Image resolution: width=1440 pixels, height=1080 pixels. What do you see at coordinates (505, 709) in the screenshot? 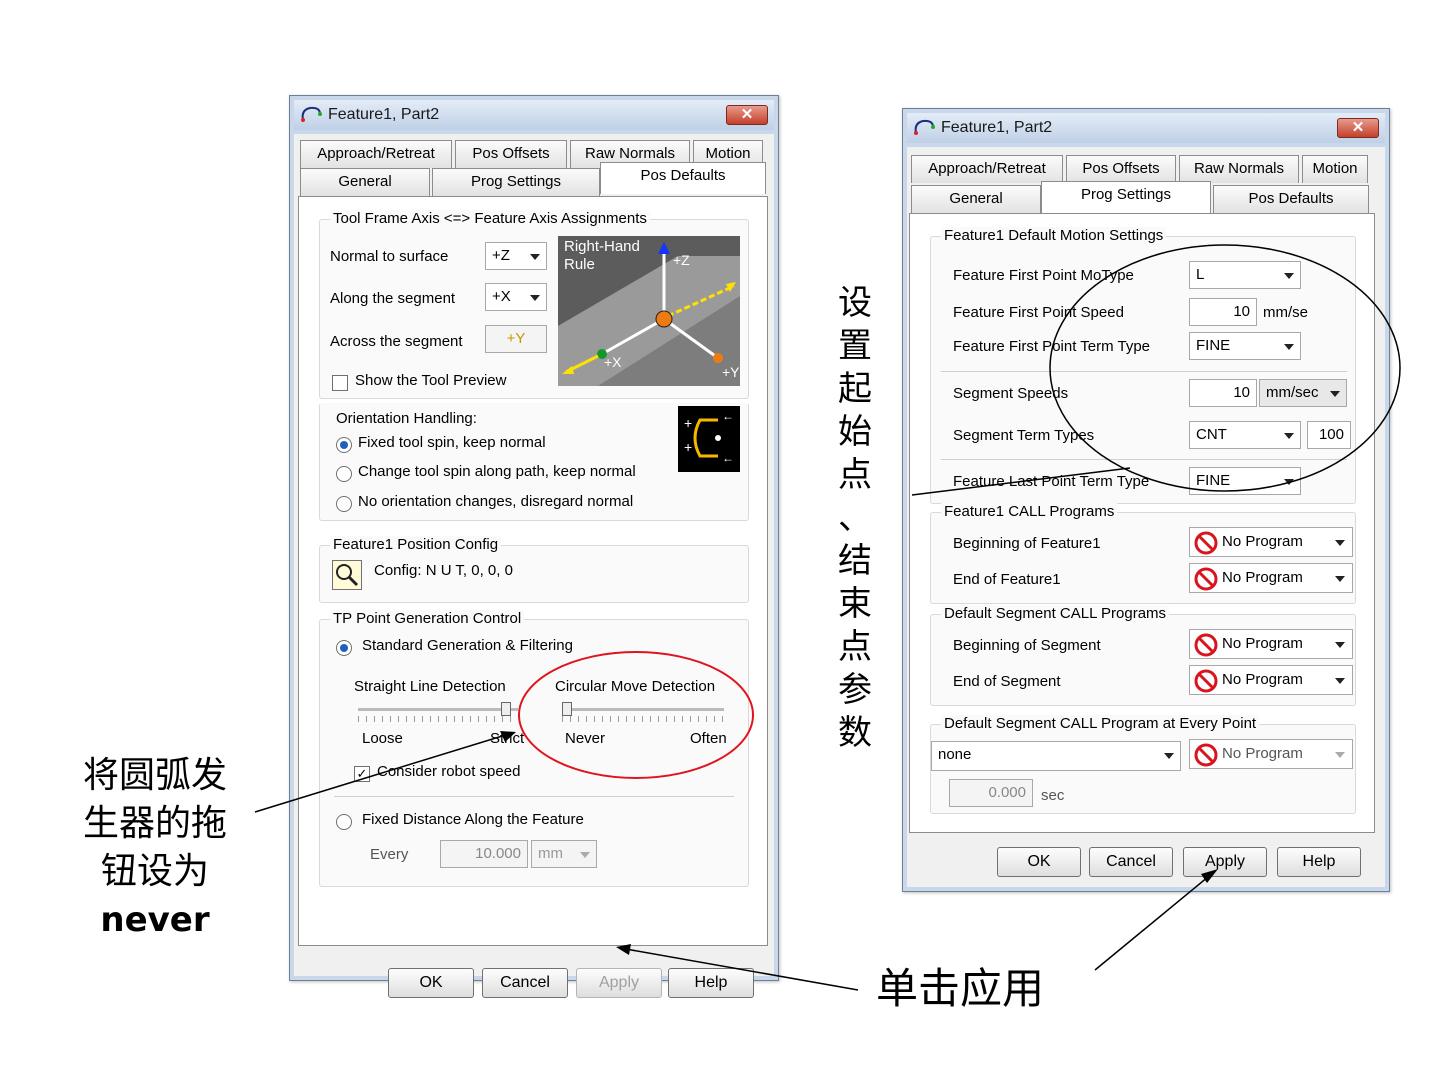
I see `straight-line-thumb` at bounding box center [505, 709].